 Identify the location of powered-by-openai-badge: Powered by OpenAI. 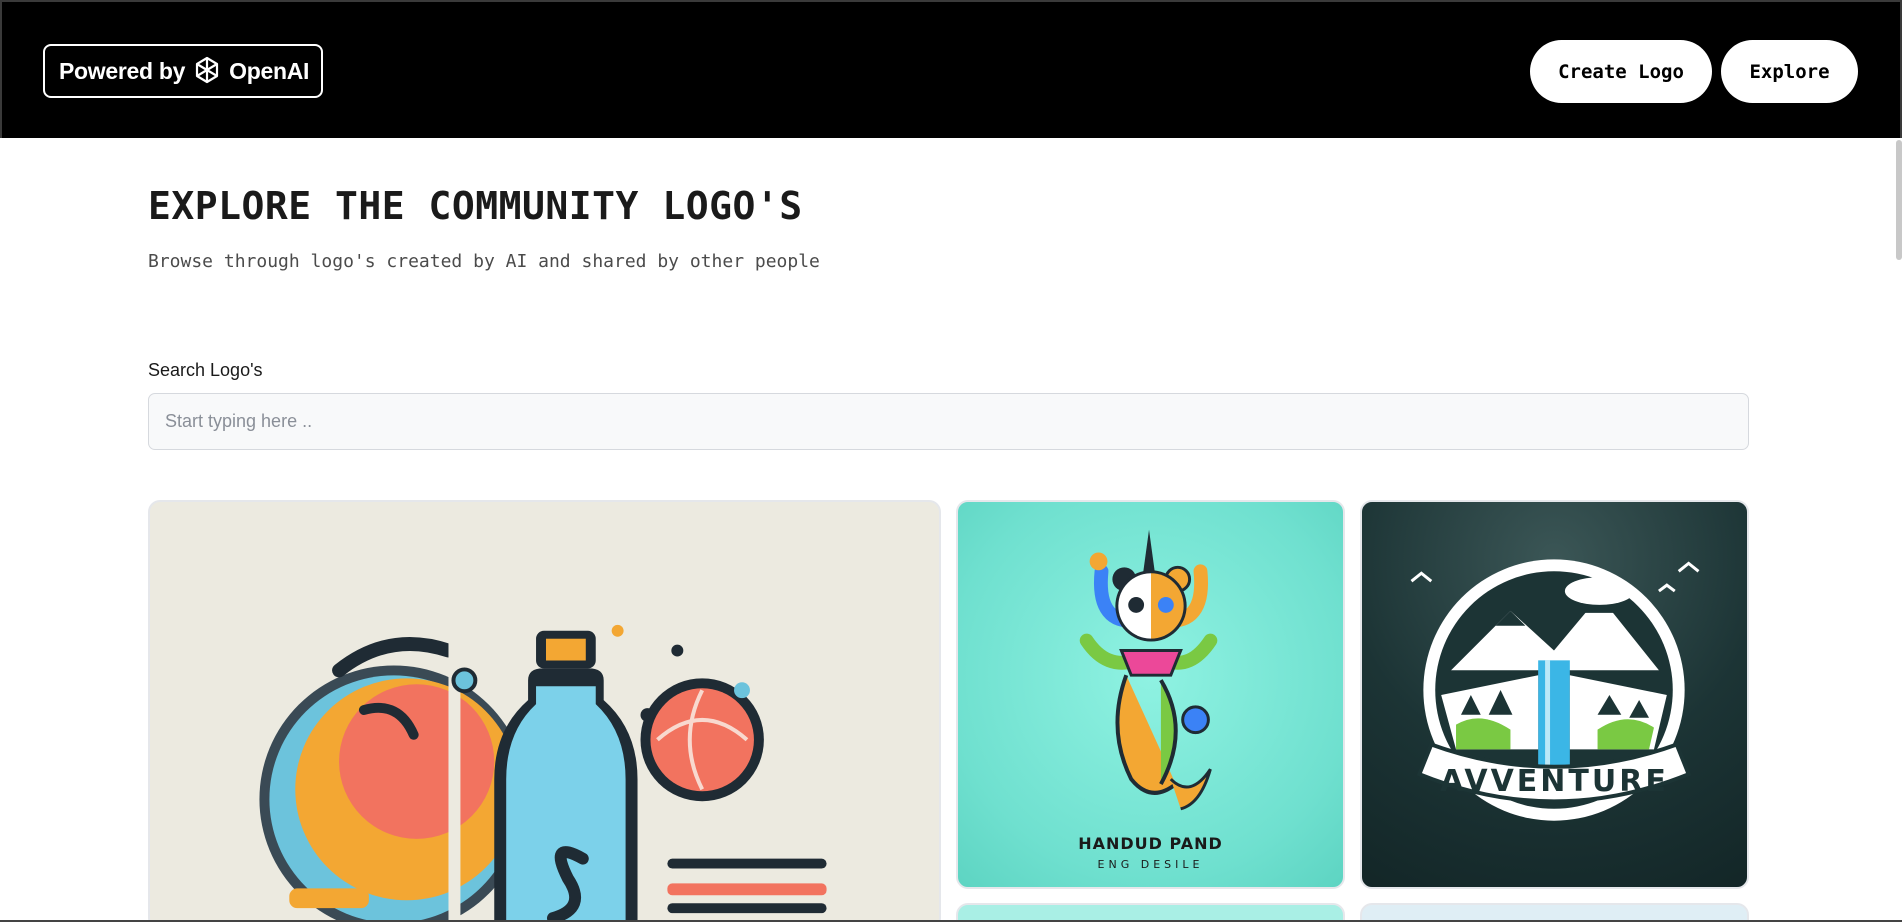
(183, 71).